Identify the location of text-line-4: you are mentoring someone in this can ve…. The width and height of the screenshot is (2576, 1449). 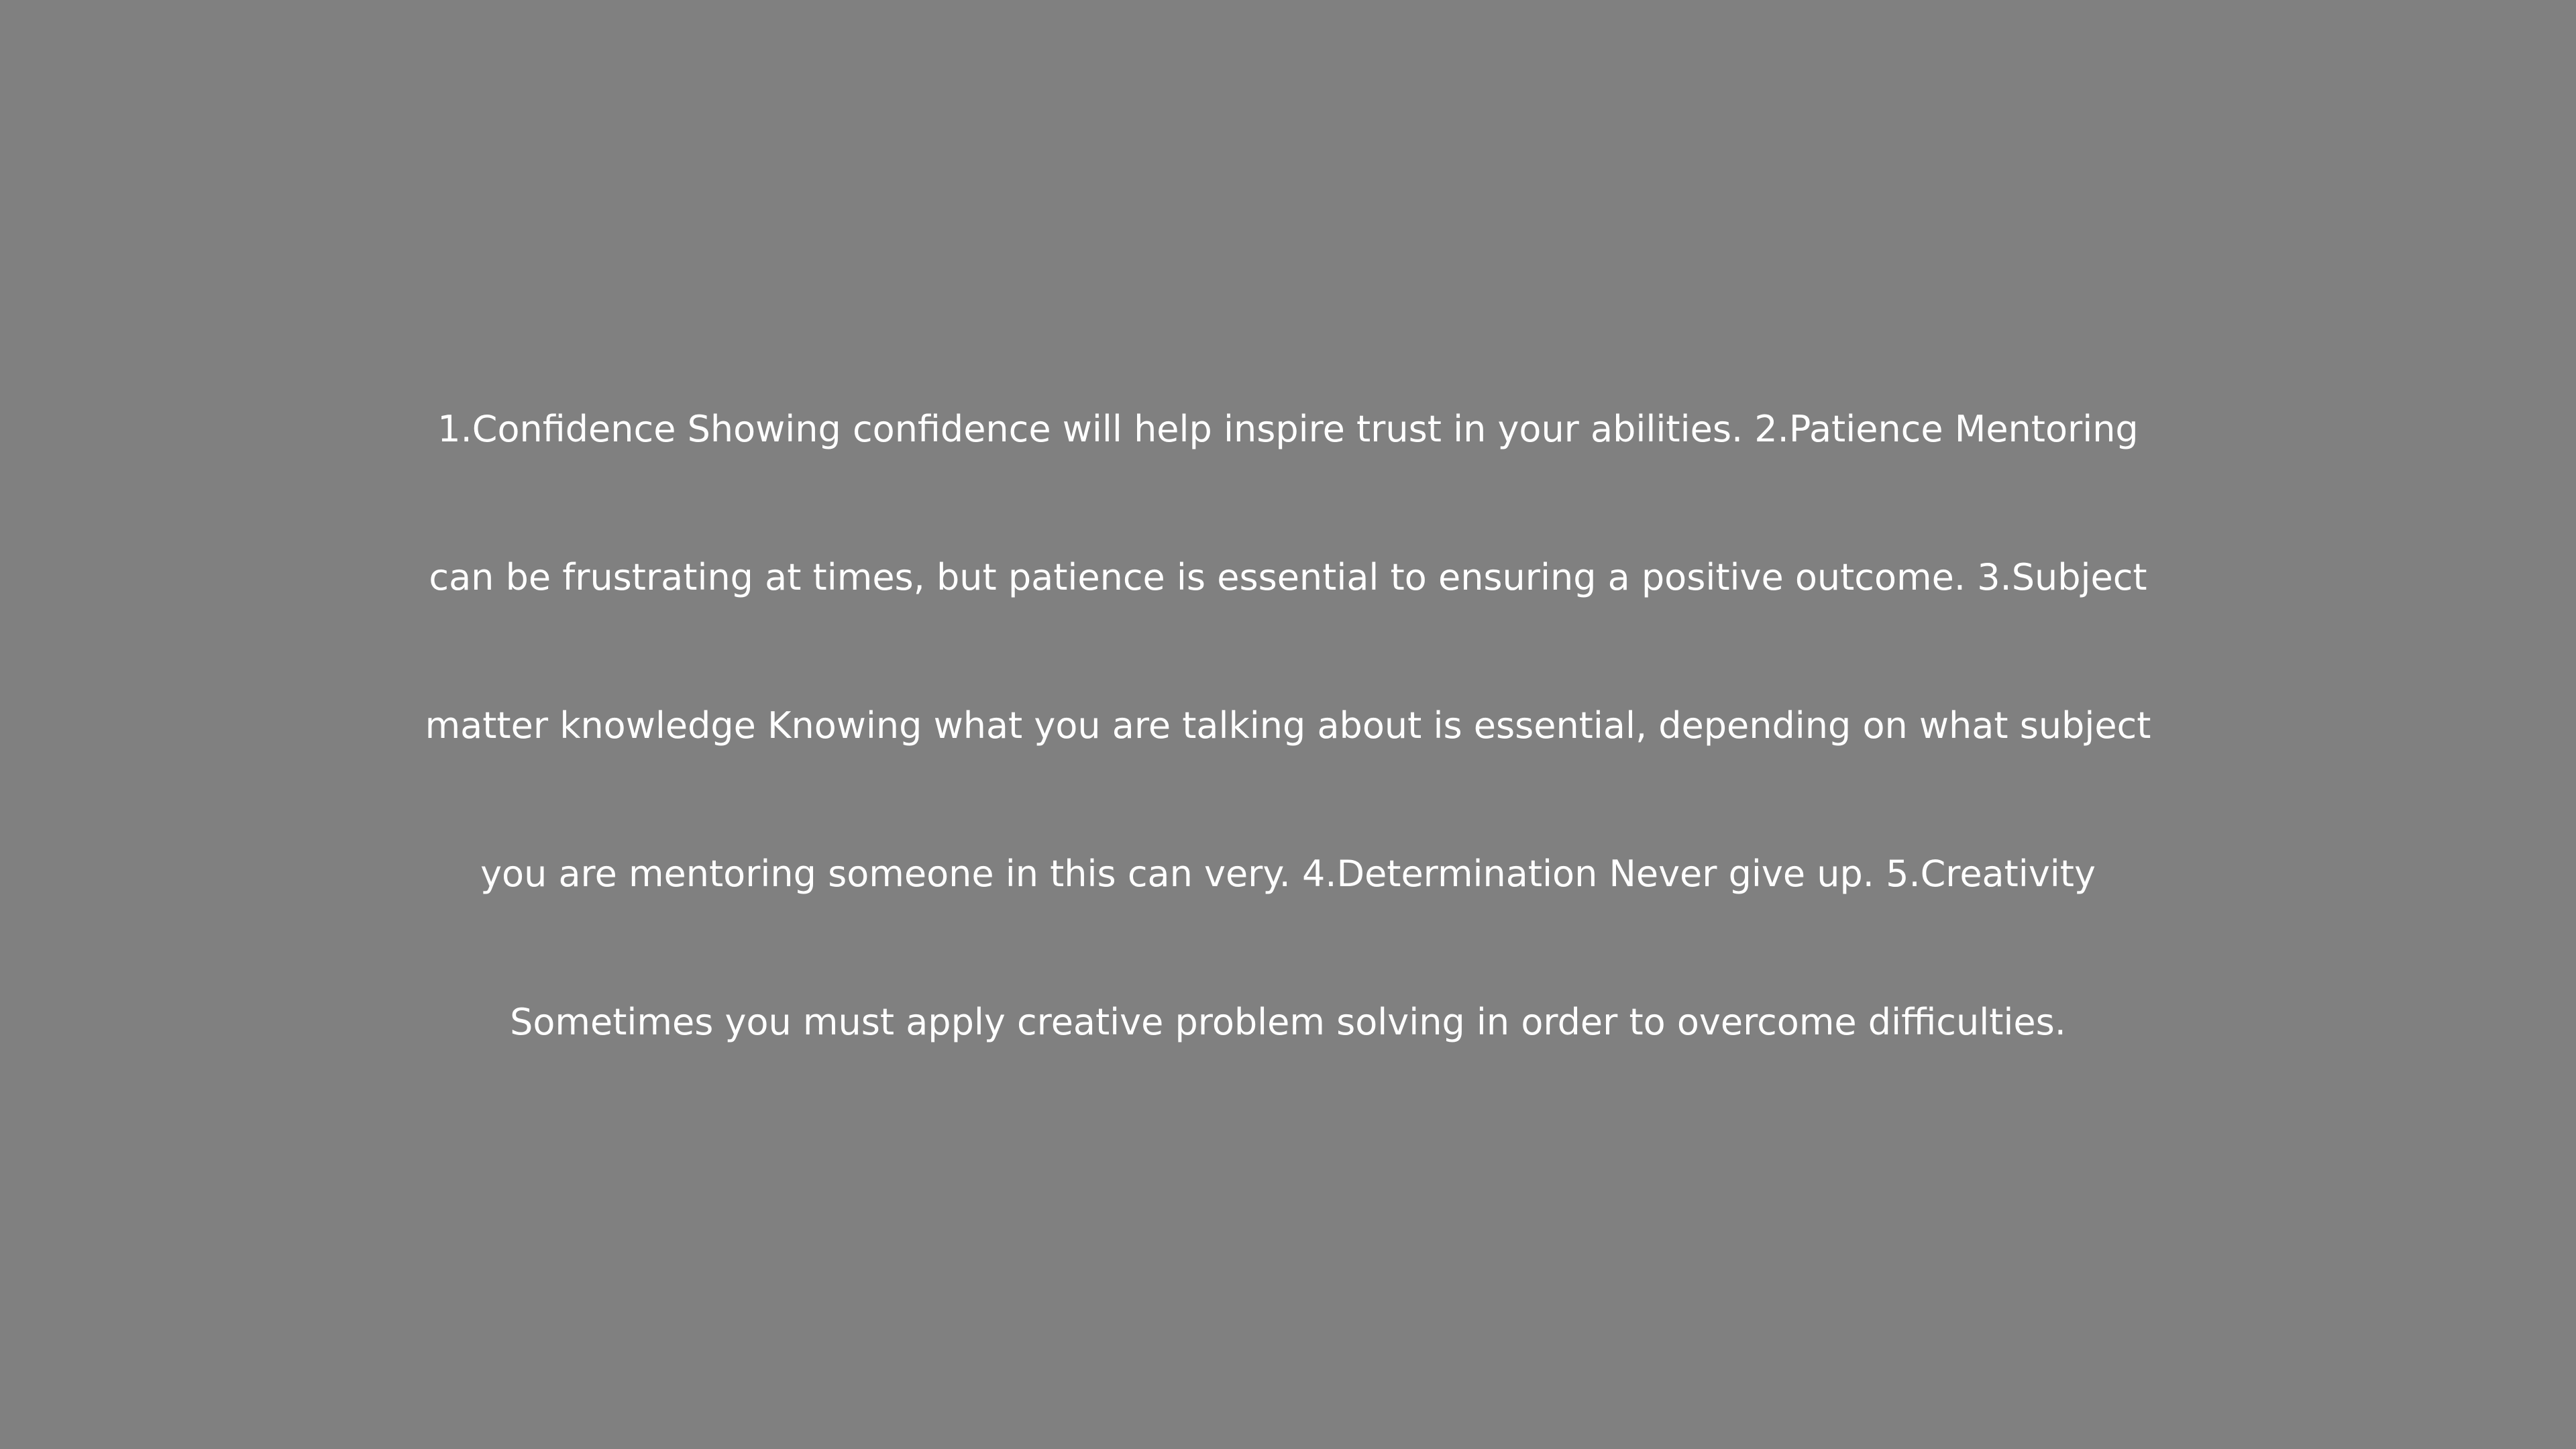
(1288, 874).